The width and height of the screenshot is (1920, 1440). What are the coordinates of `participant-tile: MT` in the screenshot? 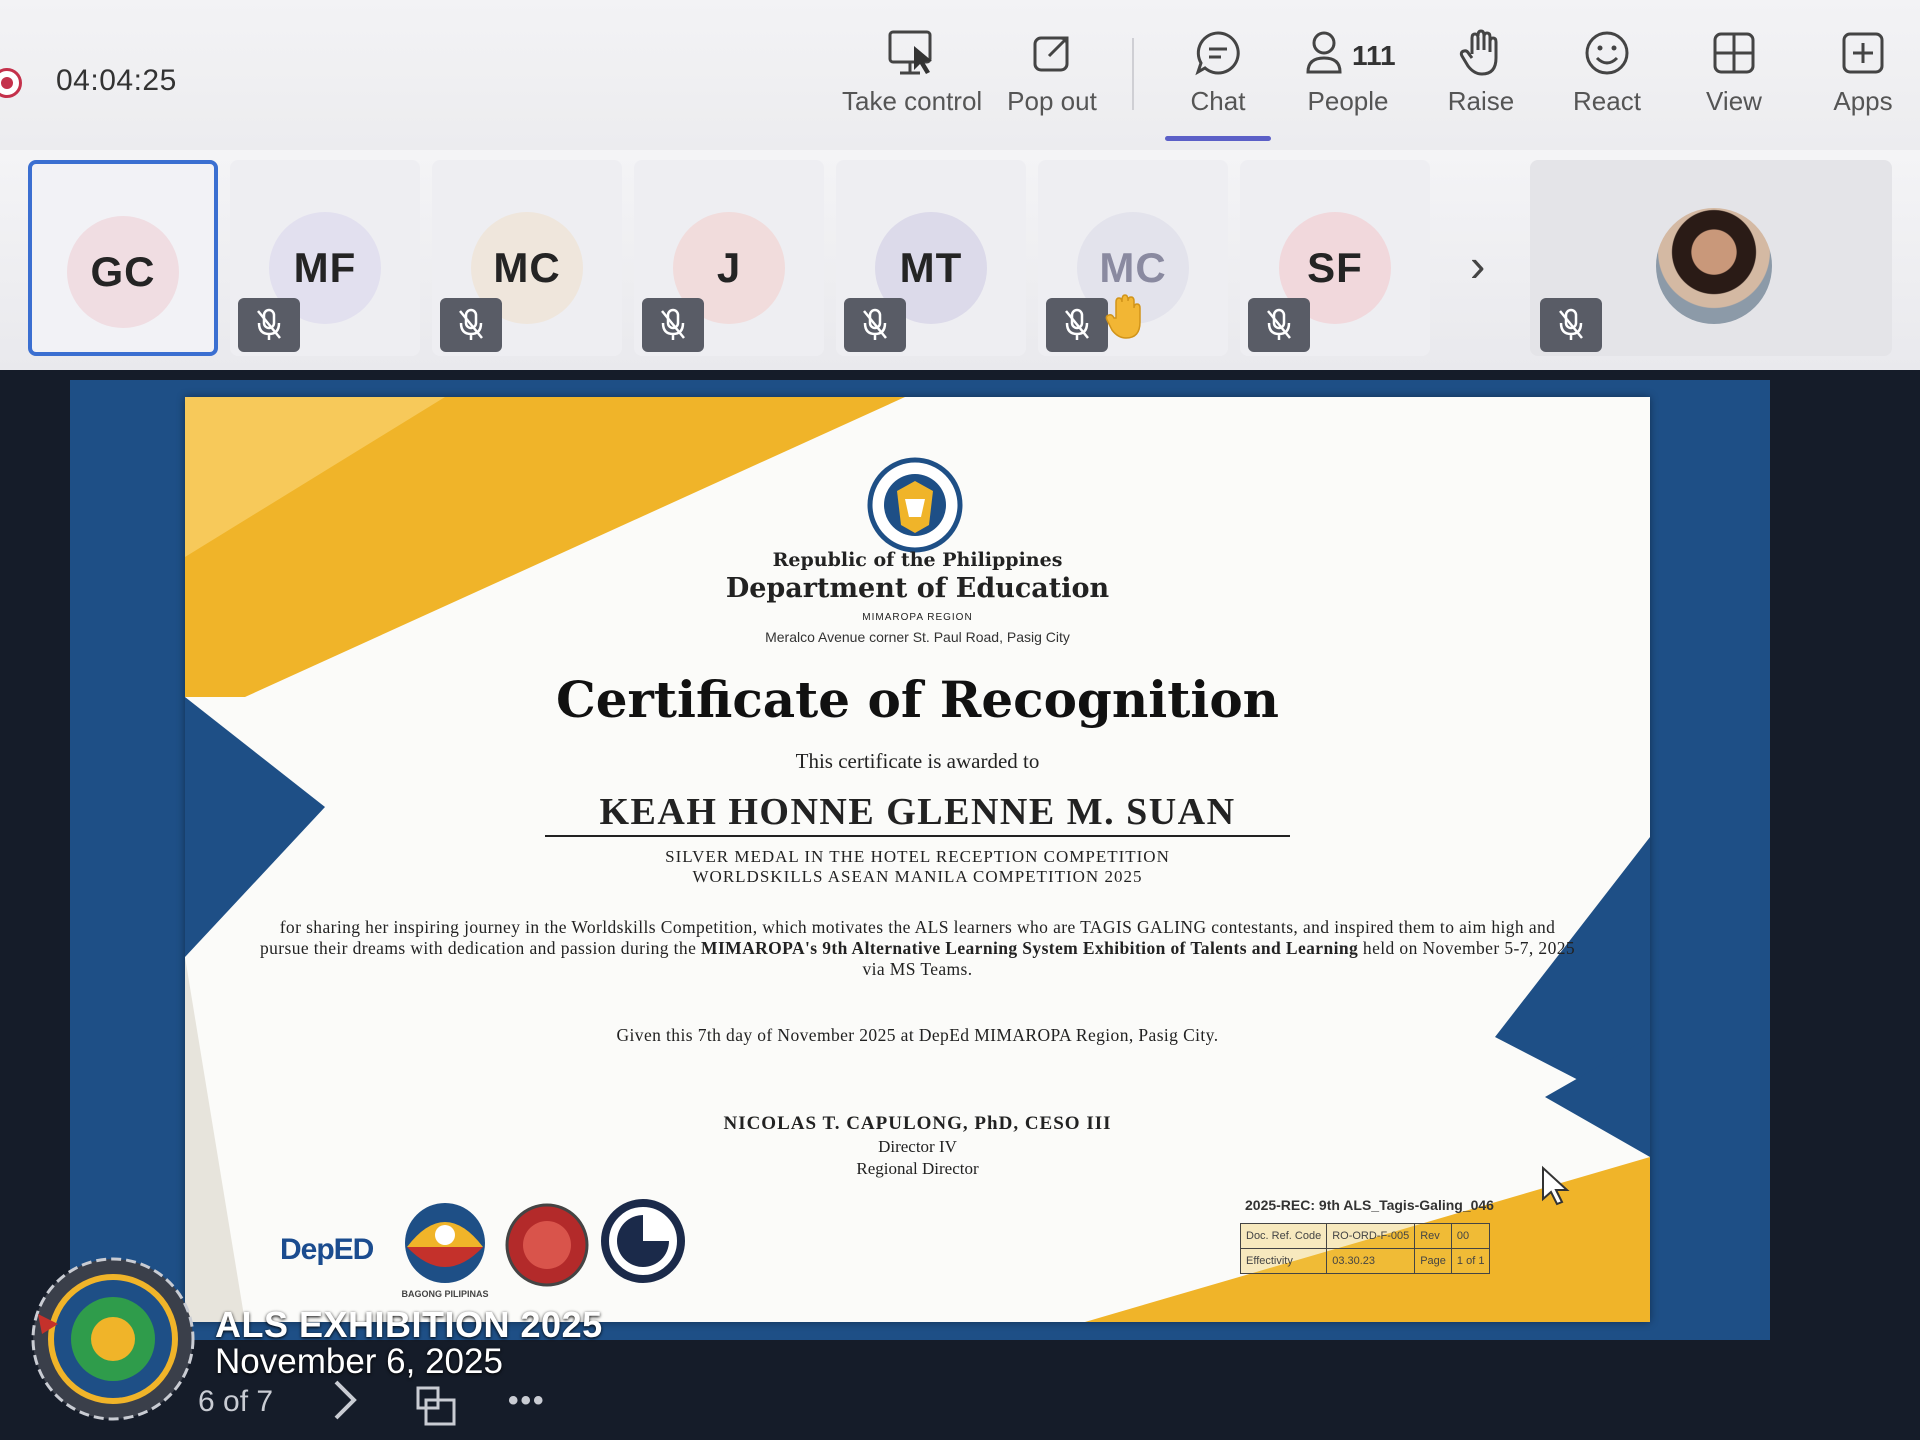 It's located at (931, 258).